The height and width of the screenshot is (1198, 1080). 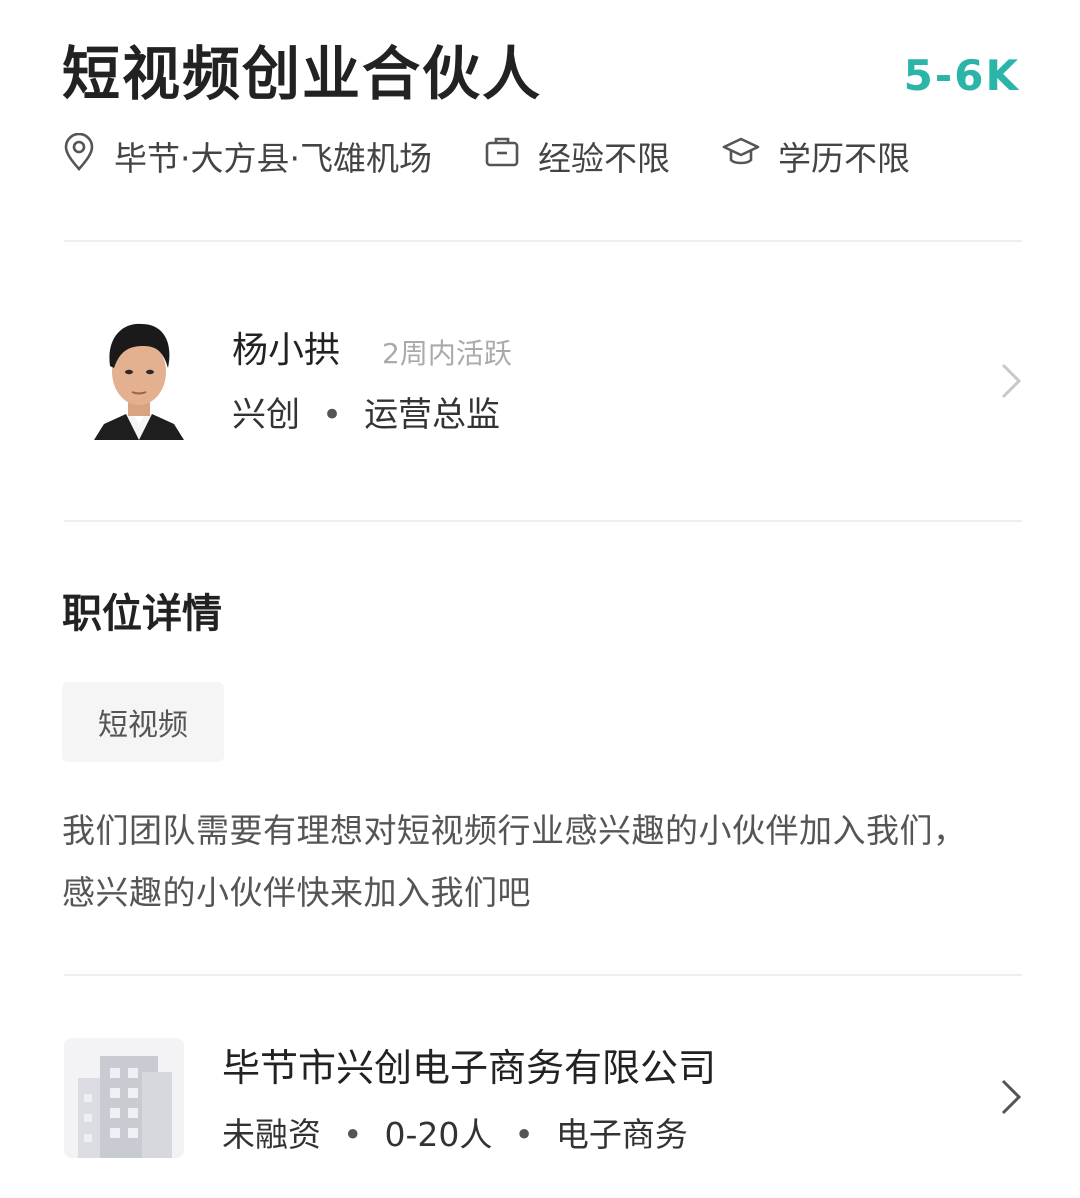 What do you see at coordinates (124, 1098) in the screenshot?
I see `building-icon` at bounding box center [124, 1098].